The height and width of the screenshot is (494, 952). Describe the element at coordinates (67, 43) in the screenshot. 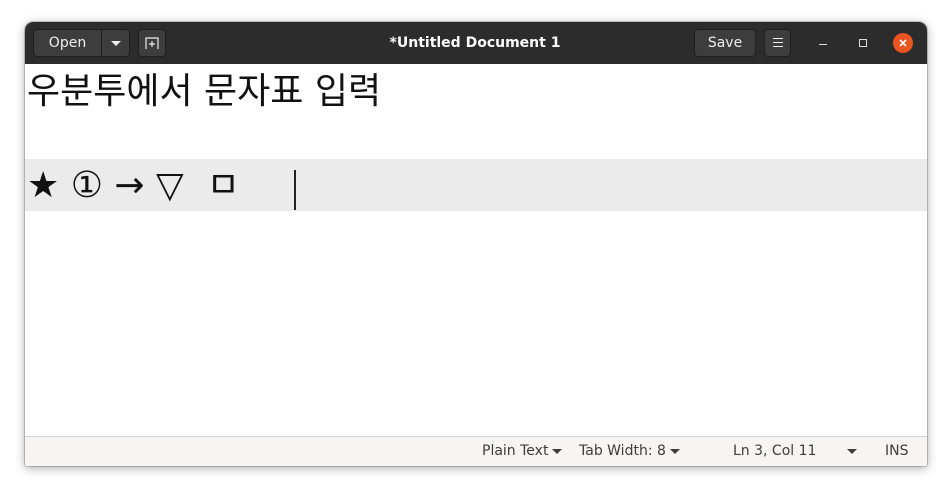

I see `open-button: Open` at that location.